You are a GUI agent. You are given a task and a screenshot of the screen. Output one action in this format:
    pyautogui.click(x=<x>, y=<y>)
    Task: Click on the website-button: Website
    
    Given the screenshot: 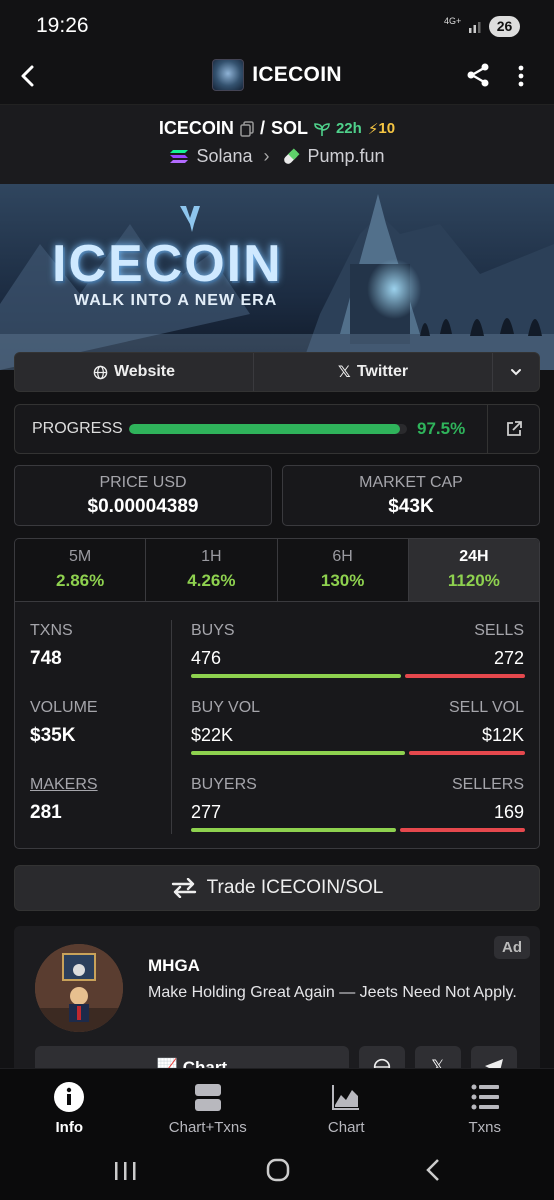 What is the action you would take?
    pyautogui.click(x=134, y=372)
    